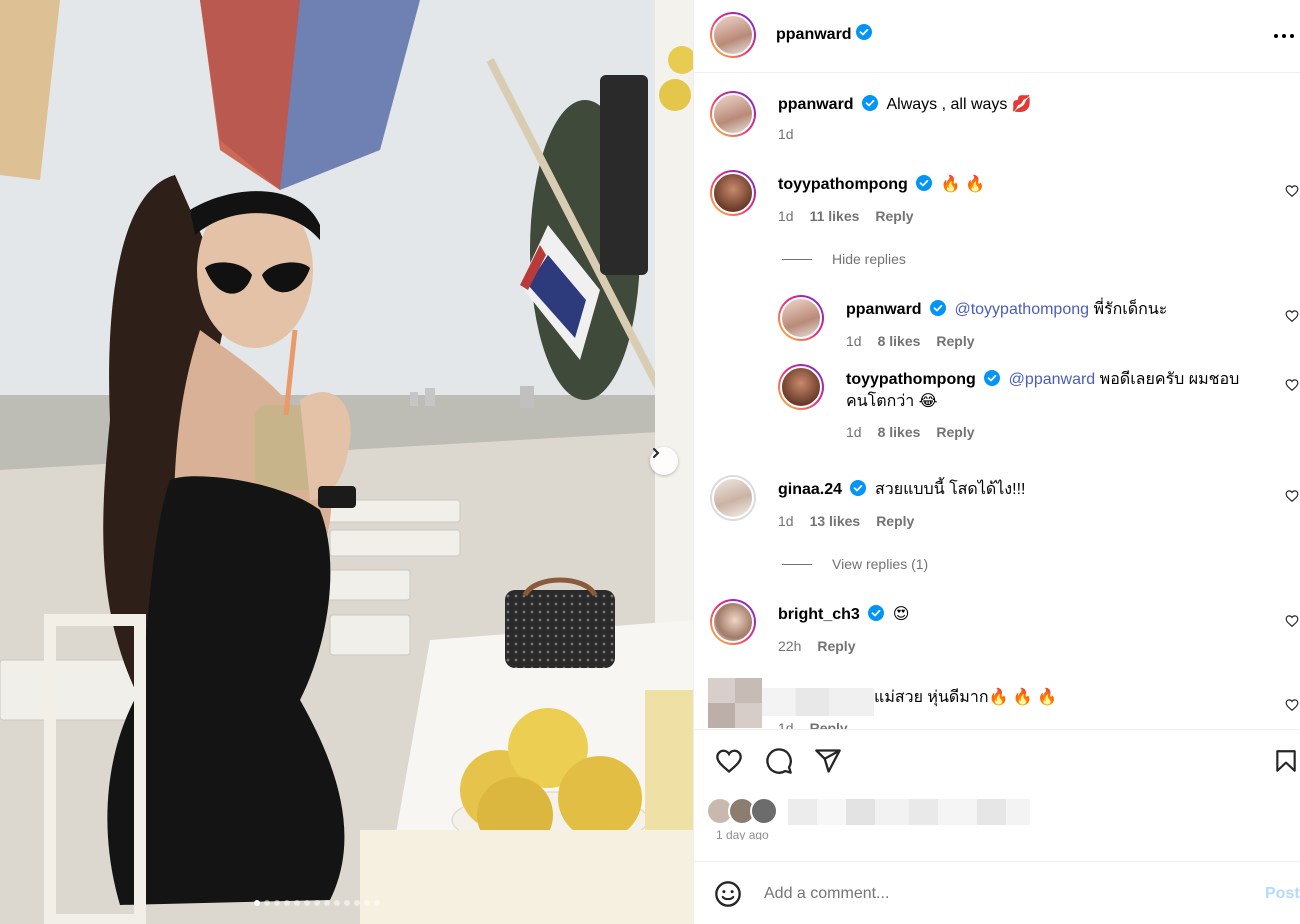 This screenshot has height=924, width=1300. Describe the element at coordinates (1130, 309) in the screenshot. I see `reply-text: พี่รักเด็กนะ` at that location.